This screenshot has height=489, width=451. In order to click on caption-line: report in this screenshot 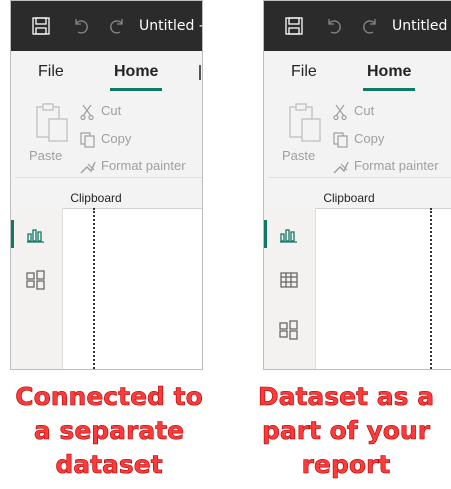, I will do `click(346, 465)`.